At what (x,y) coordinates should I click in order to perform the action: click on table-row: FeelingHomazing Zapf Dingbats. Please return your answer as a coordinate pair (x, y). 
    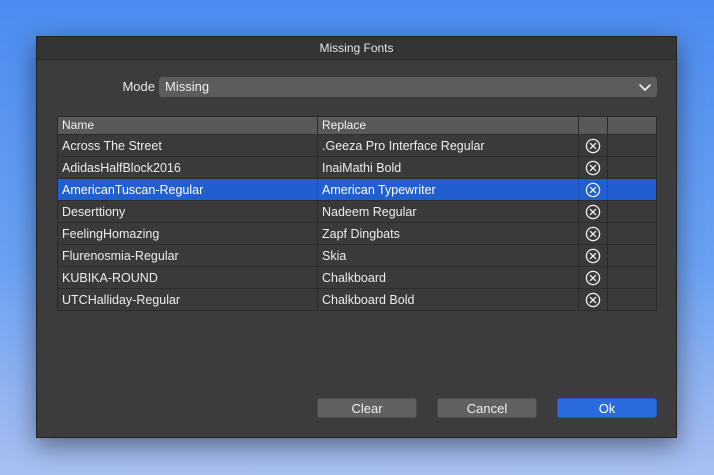
    Looking at the image, I should click on (357, 234).